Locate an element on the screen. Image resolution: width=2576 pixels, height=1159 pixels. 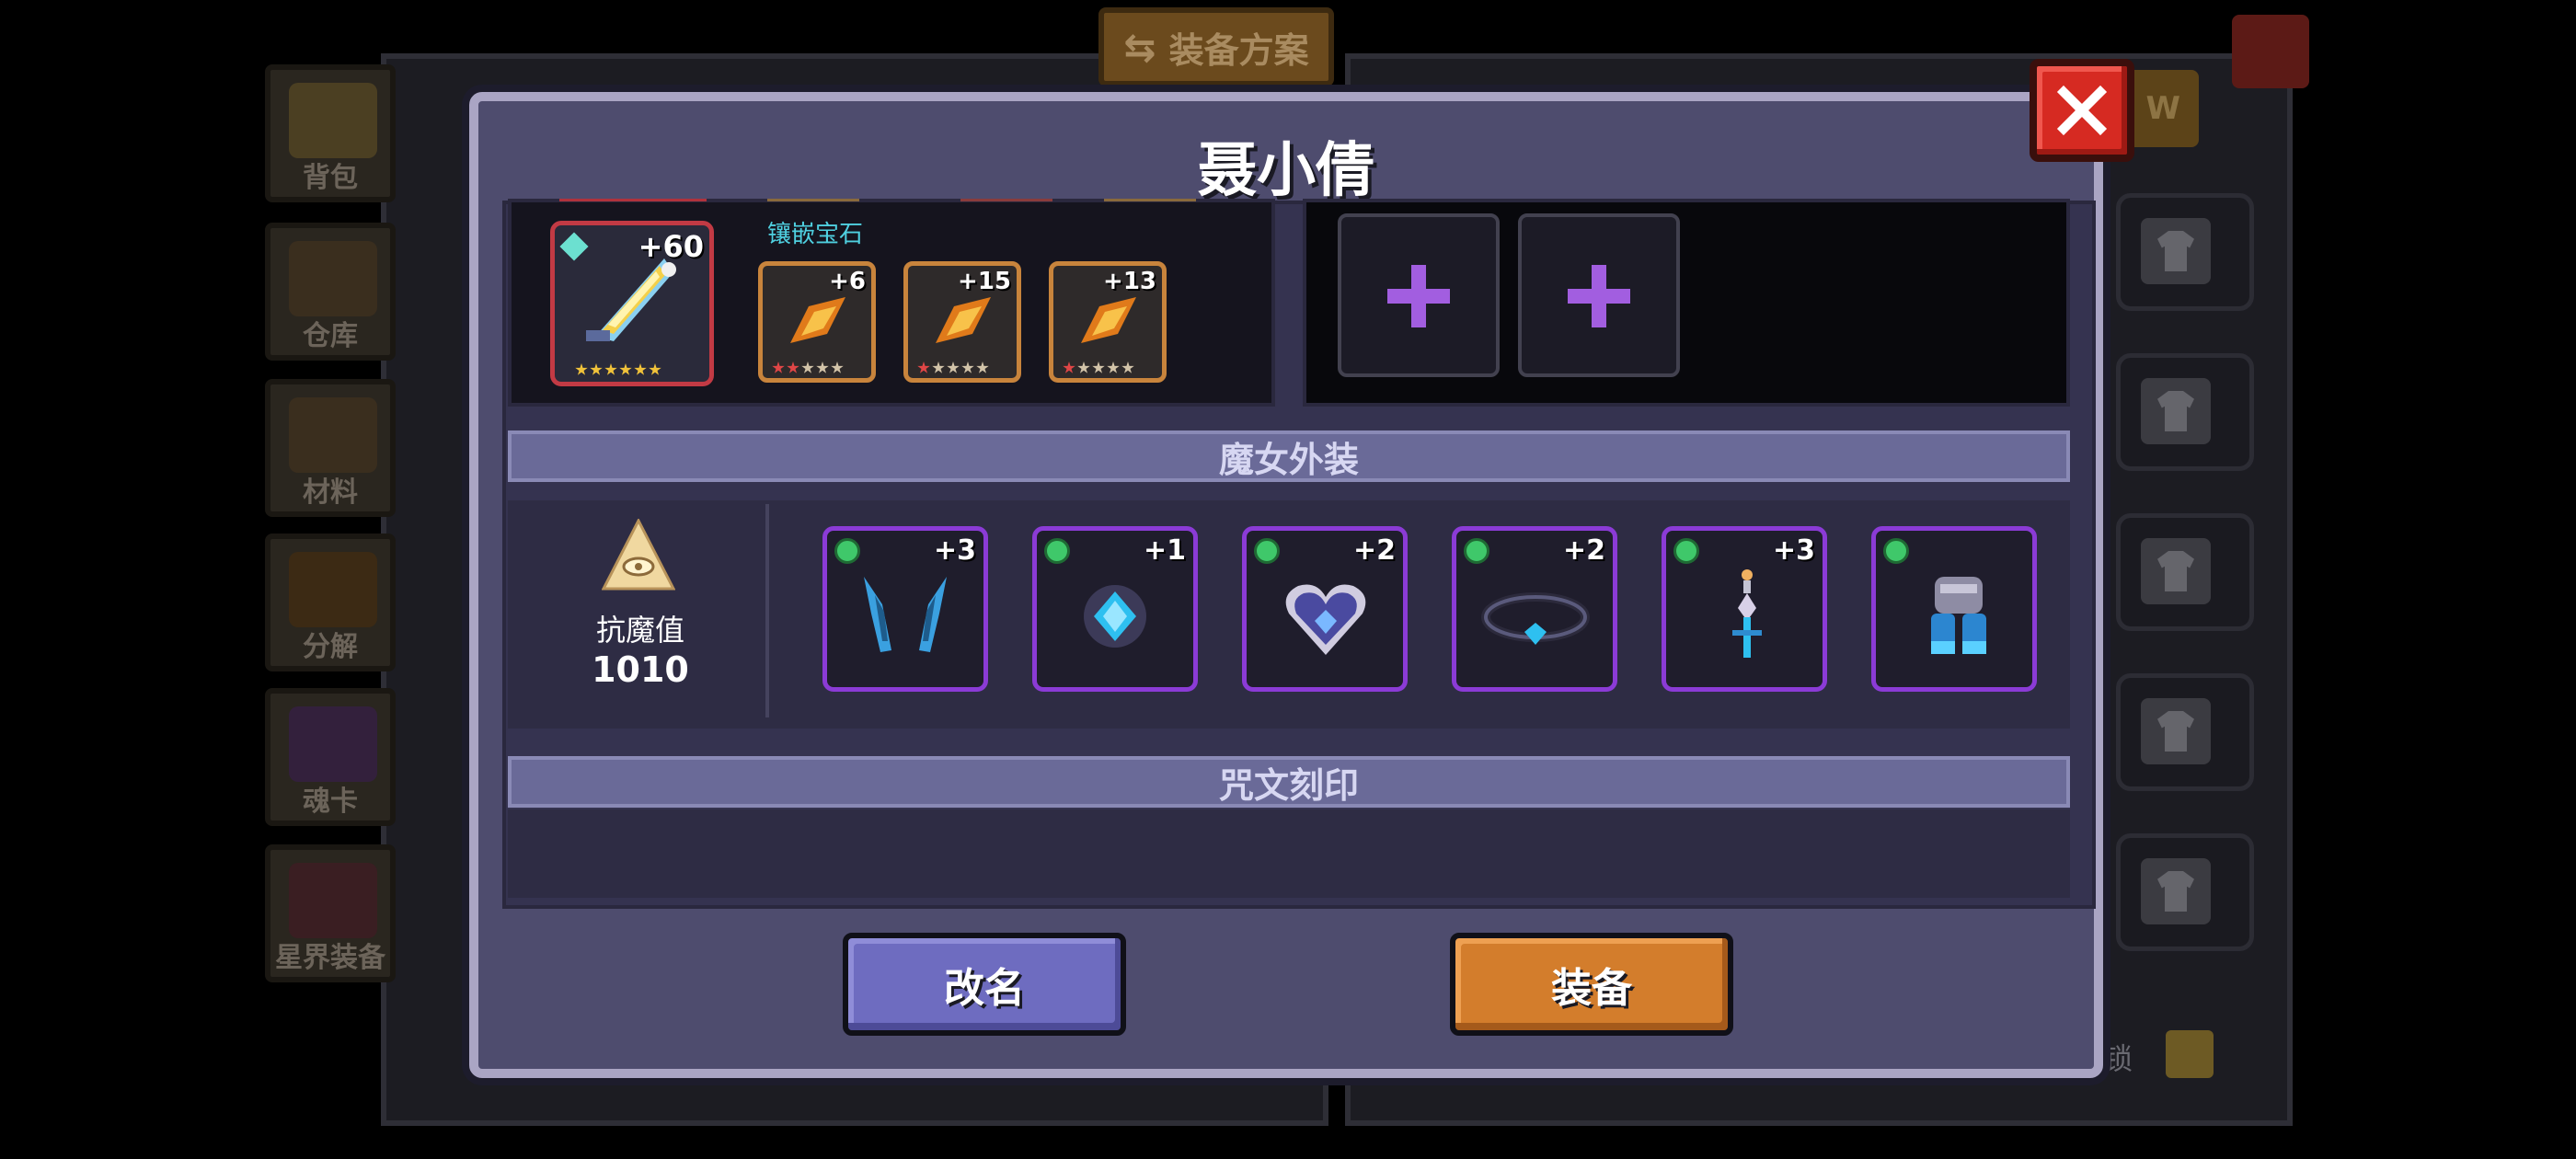
outfit-slot-boots is located at coordinates (1954, 609).